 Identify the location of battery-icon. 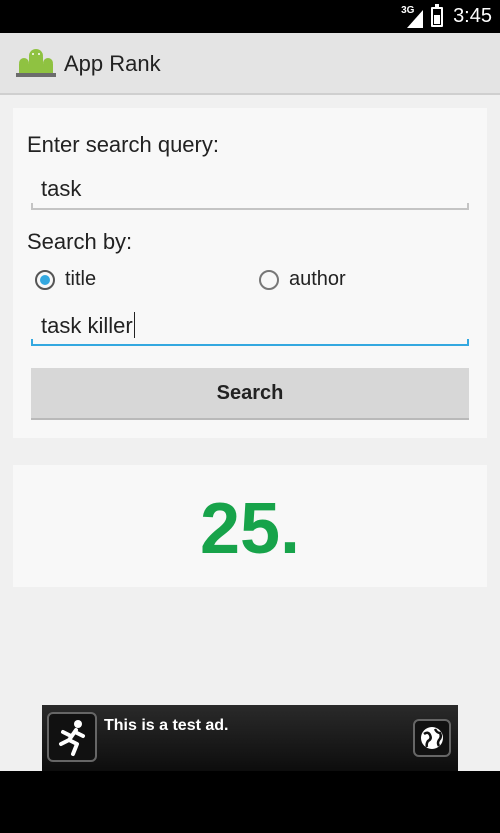
(437, 15).